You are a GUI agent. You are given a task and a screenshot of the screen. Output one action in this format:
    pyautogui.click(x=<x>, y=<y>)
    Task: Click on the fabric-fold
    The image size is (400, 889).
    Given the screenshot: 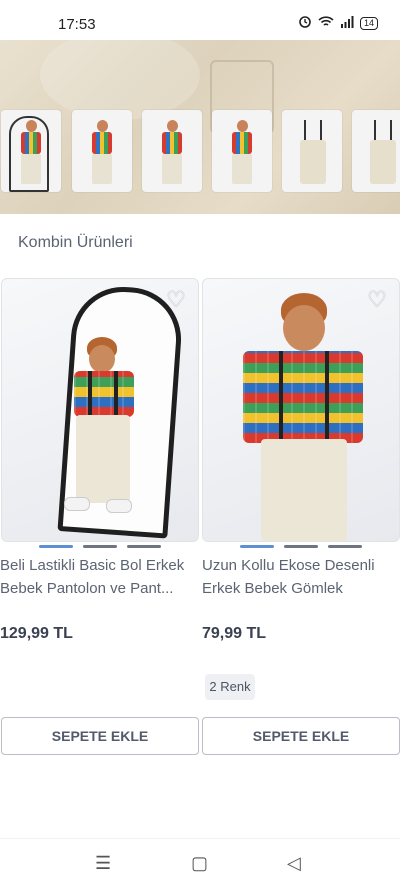 What is the action you would take?
    pyautogui.click(x=120, y=80)
    